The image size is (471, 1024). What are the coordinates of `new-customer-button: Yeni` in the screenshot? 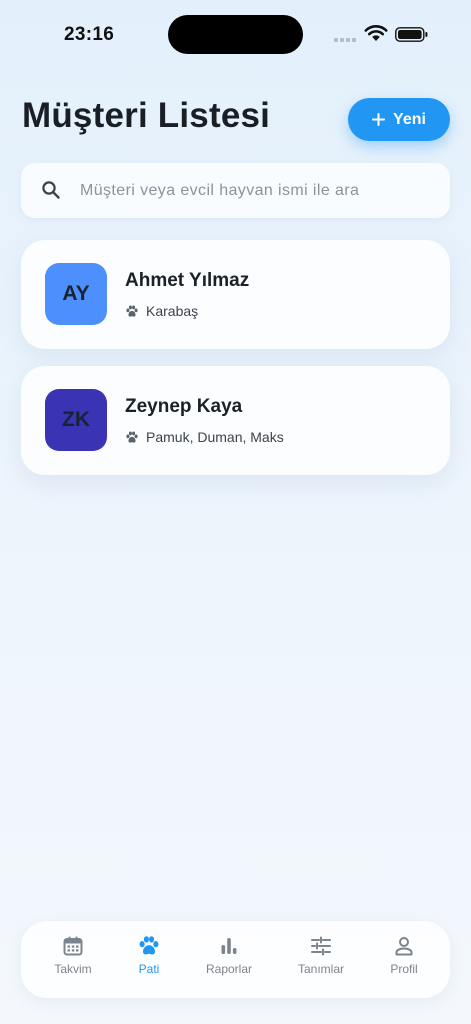 It's located at (399, 119).